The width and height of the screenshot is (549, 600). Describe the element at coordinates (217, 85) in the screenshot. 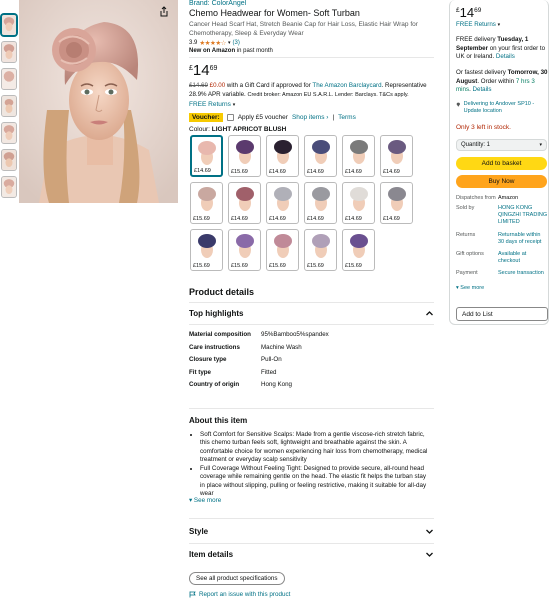

I see `offer-discount-price: £0.00` at that location.